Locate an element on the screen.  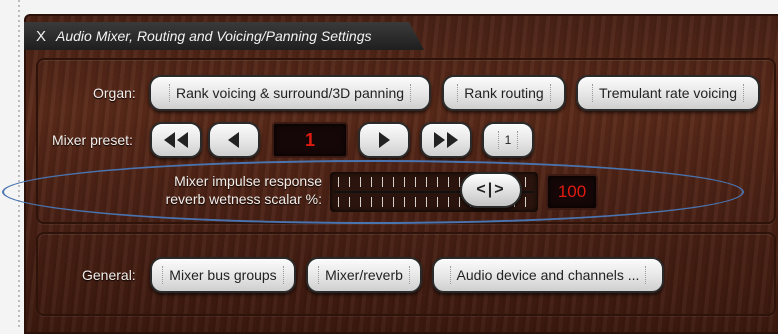
rank-voicing-button: Rank voicing & surround/3D panning is located at coordinates (290, 93).